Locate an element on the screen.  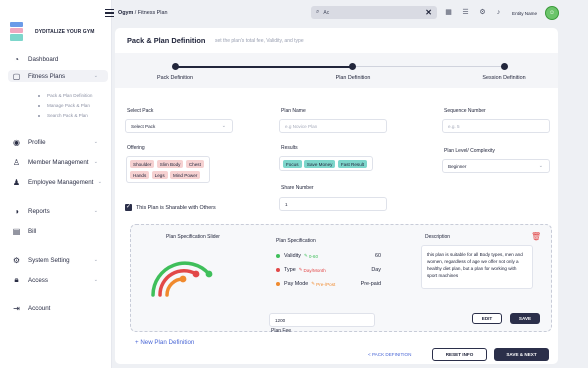
sidebar-item-label: Profile is located at coordinates (37, 142).